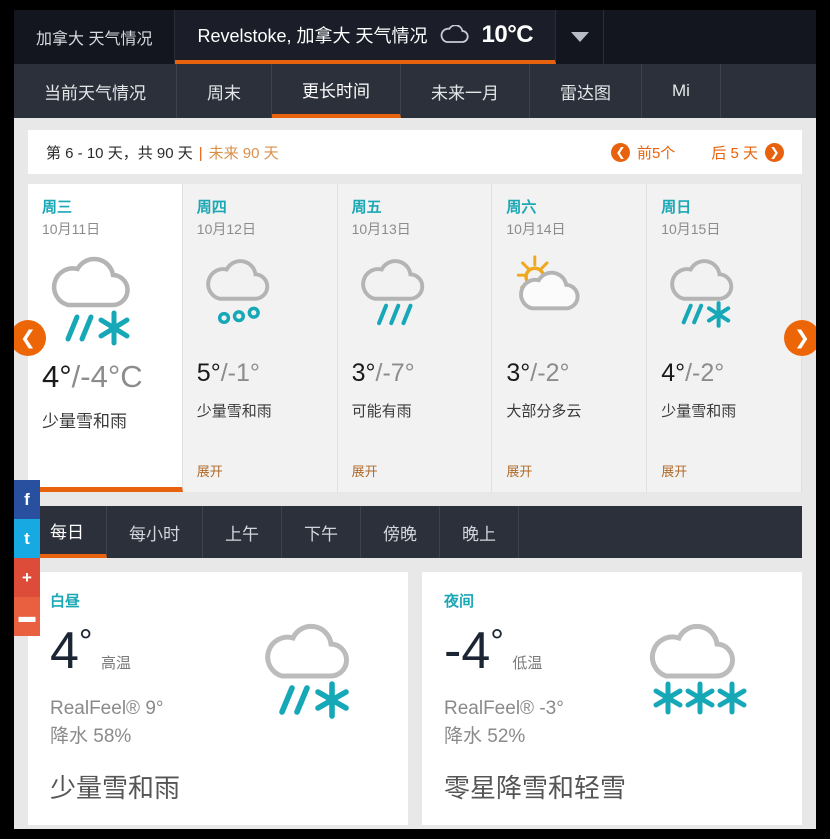  I want to click on subtab-evening-label: 傍晚, so click(400, 534).